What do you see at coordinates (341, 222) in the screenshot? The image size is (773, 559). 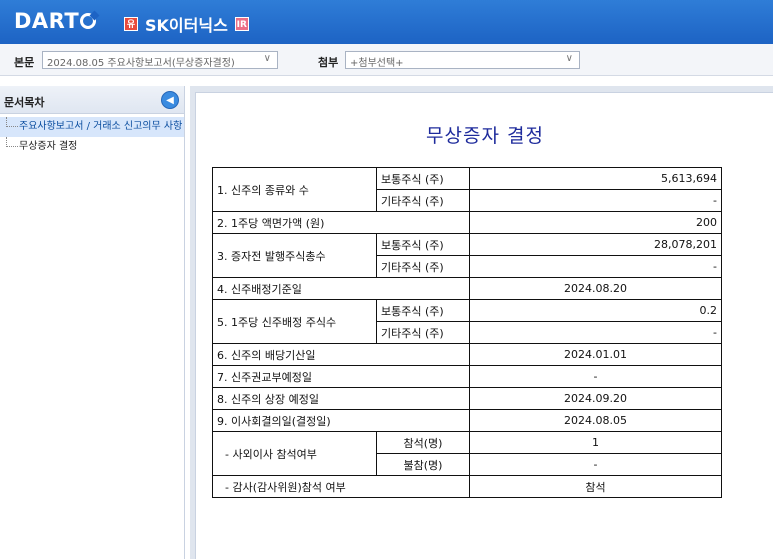 I see `row-label: 2. 1주당 액면가액 (원)` at bounding box center [341, 222].